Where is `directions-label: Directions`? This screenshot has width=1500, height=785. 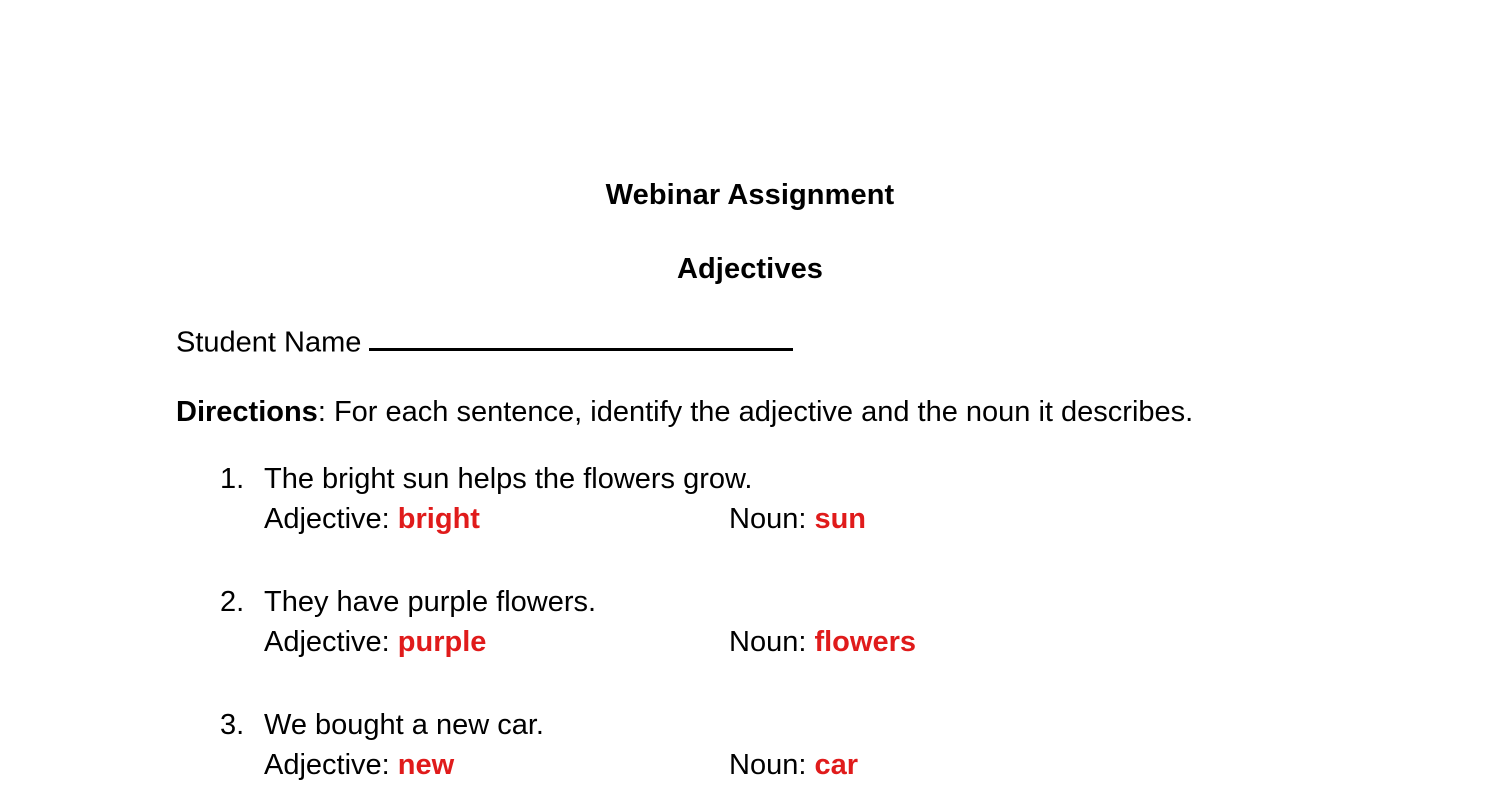 directions-label: Directions is located at coordinates (247, 412).